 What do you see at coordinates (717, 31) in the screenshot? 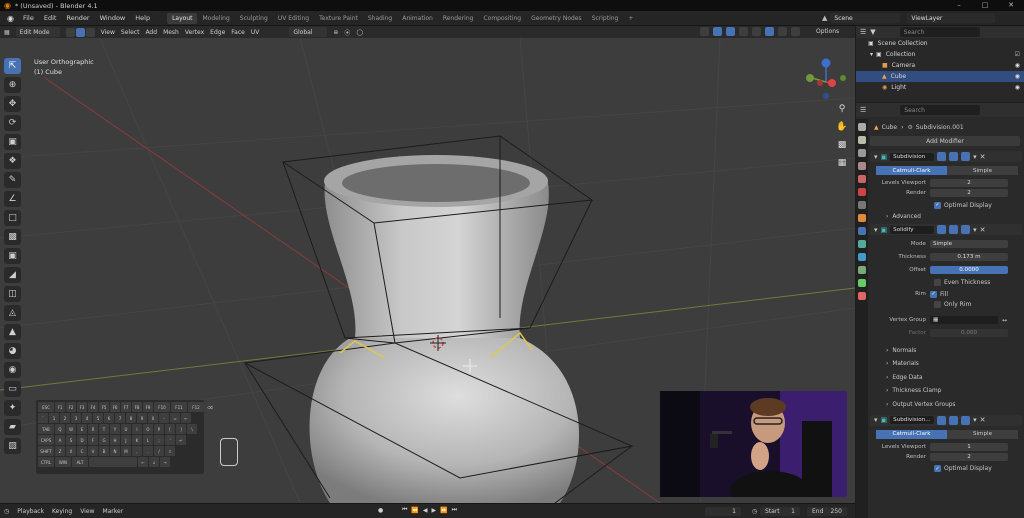
I see `gizmo-toggle-icon` at bounding box center [717, 31].